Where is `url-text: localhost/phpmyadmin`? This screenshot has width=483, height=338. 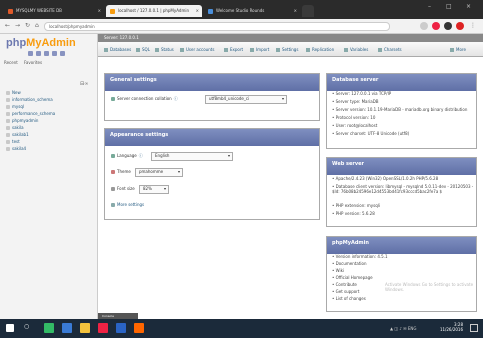 url-text: localhost/phpmyadmin is located at coordinates (72, 26).